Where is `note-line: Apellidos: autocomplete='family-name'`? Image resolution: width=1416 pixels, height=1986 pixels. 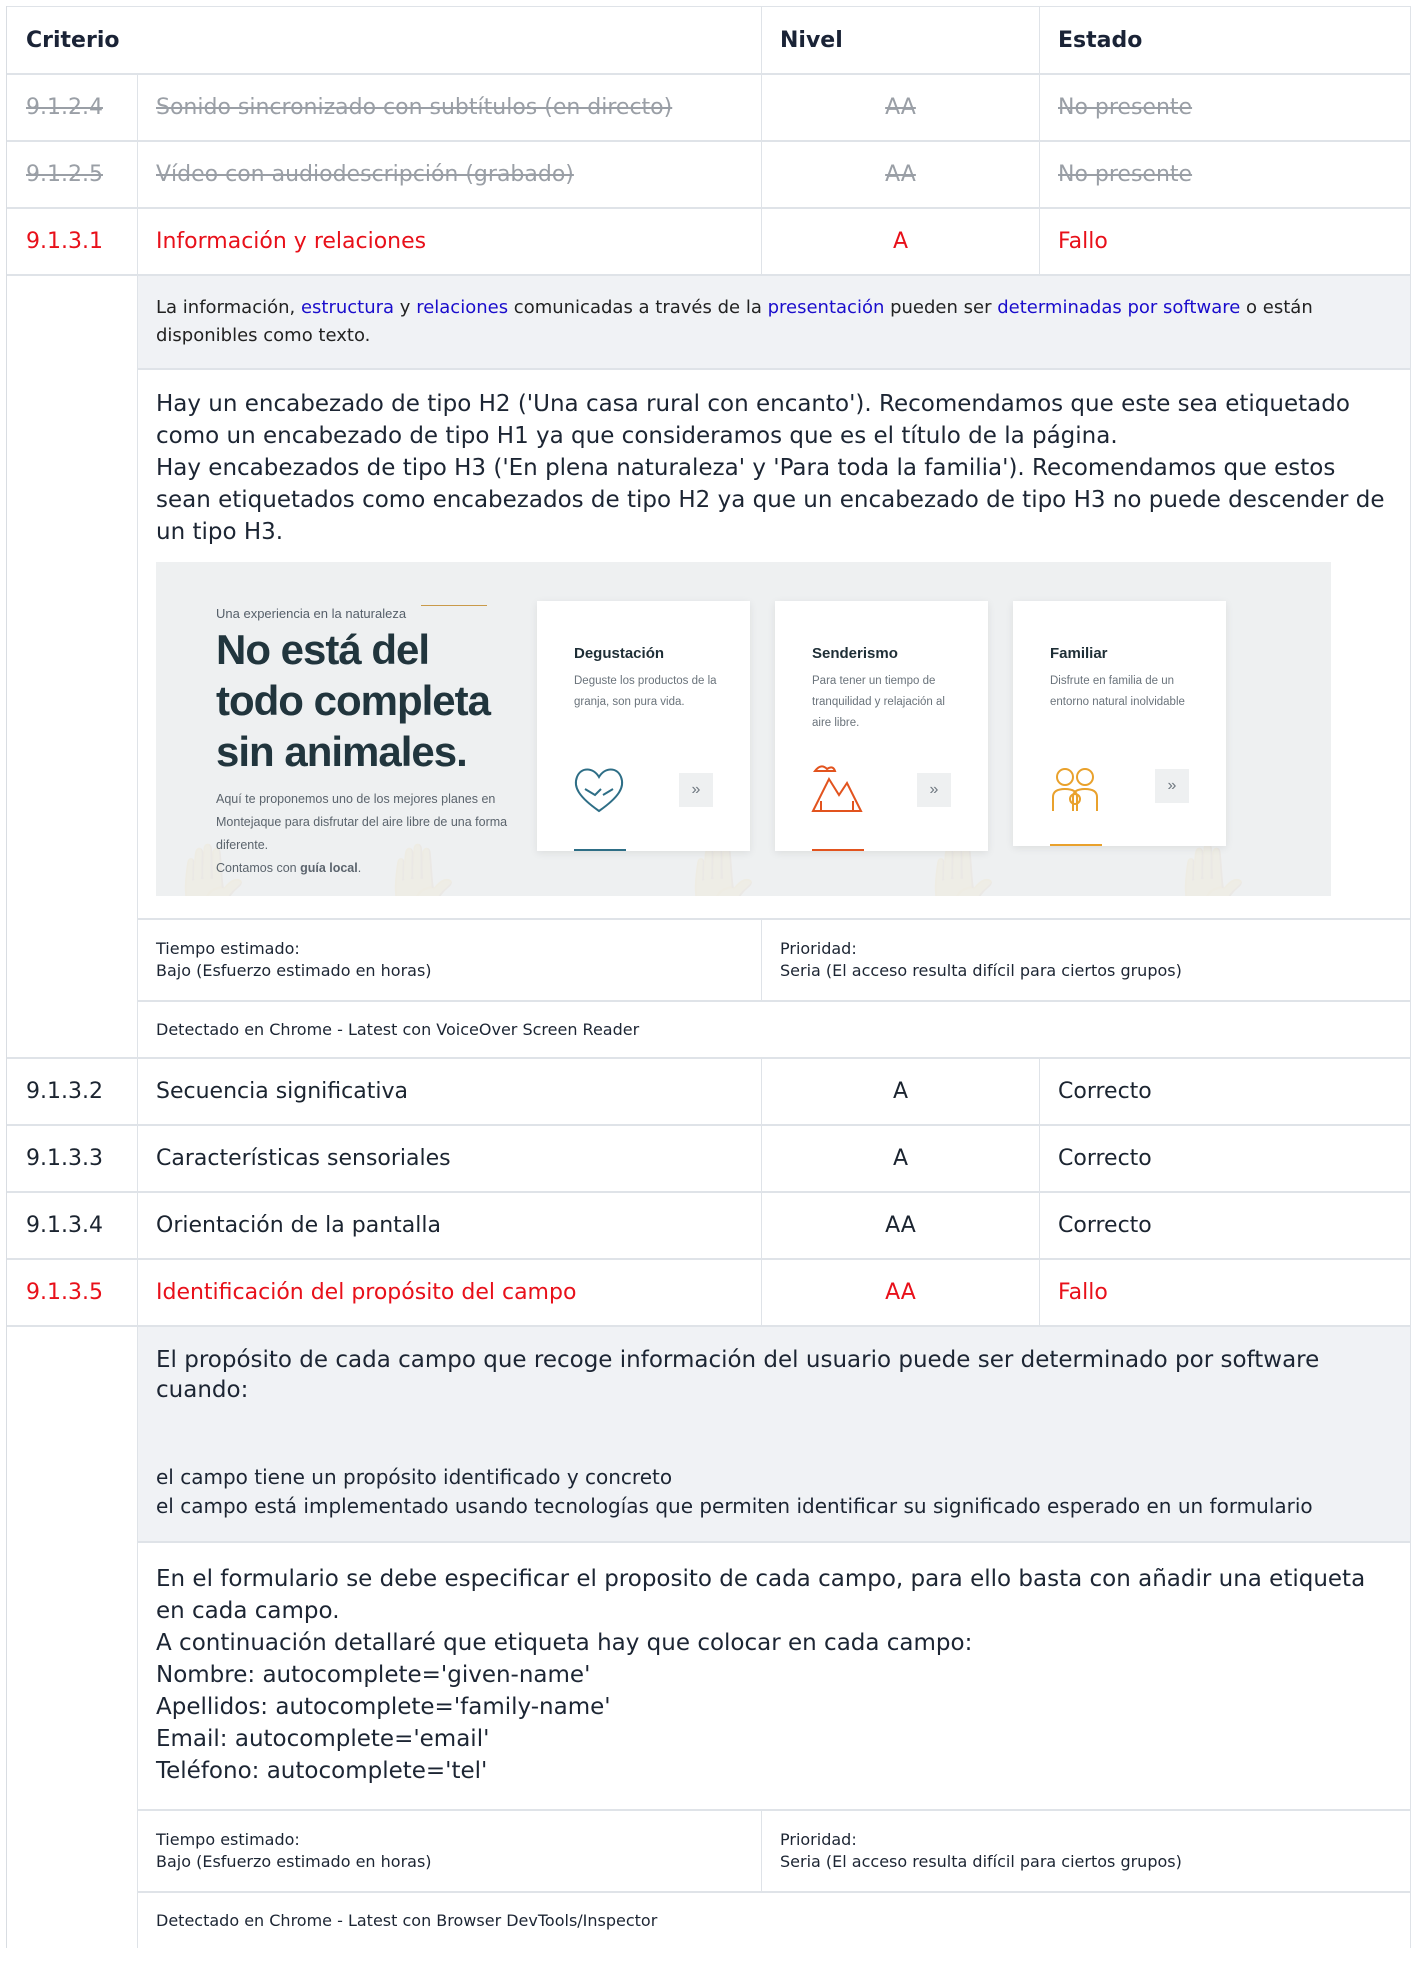
note-line: Apellidos: autocomplete='family-name' is located at coordinates (383, 1707).